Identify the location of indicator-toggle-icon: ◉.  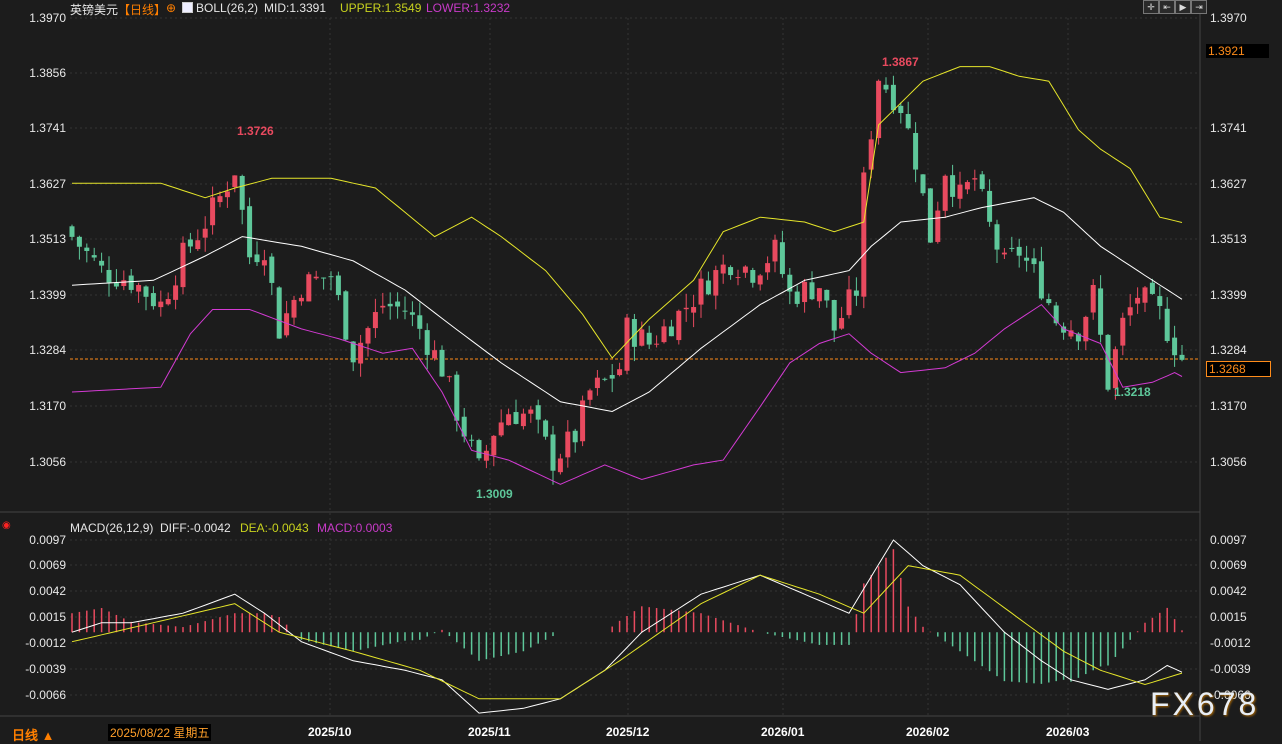
(6, 525).